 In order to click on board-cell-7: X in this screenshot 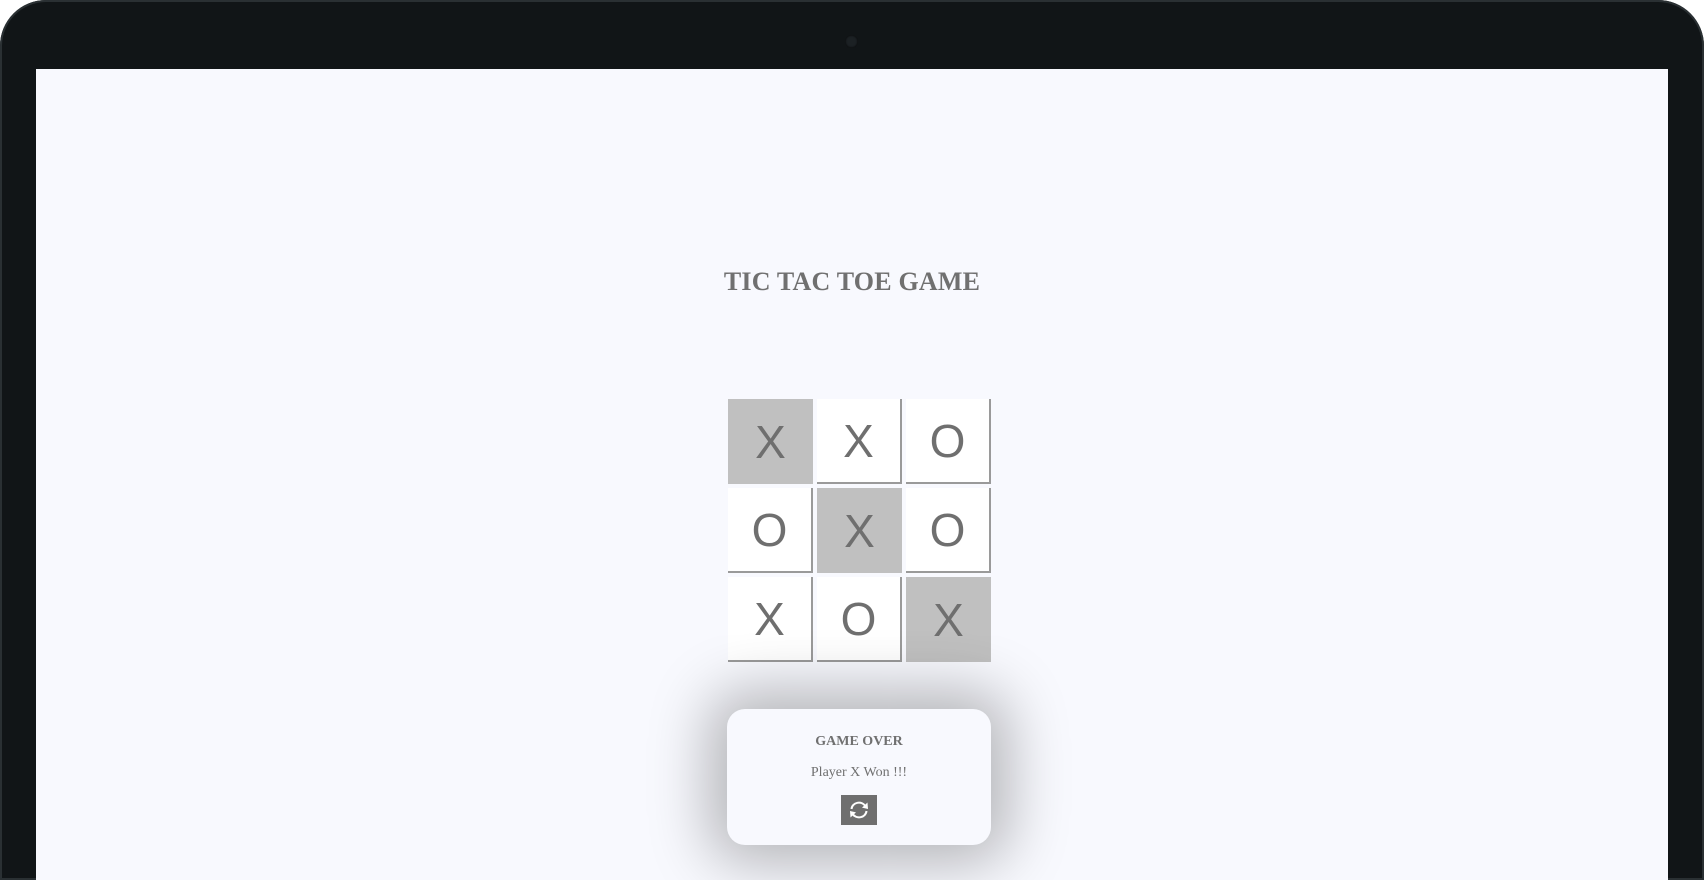, I will do `click(770, 619)`.